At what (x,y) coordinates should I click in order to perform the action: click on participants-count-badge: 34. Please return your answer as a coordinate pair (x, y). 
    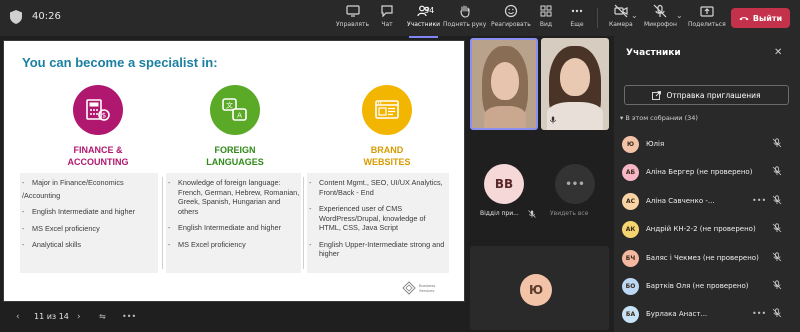
    Looking at the image, I should click on (429, 10).